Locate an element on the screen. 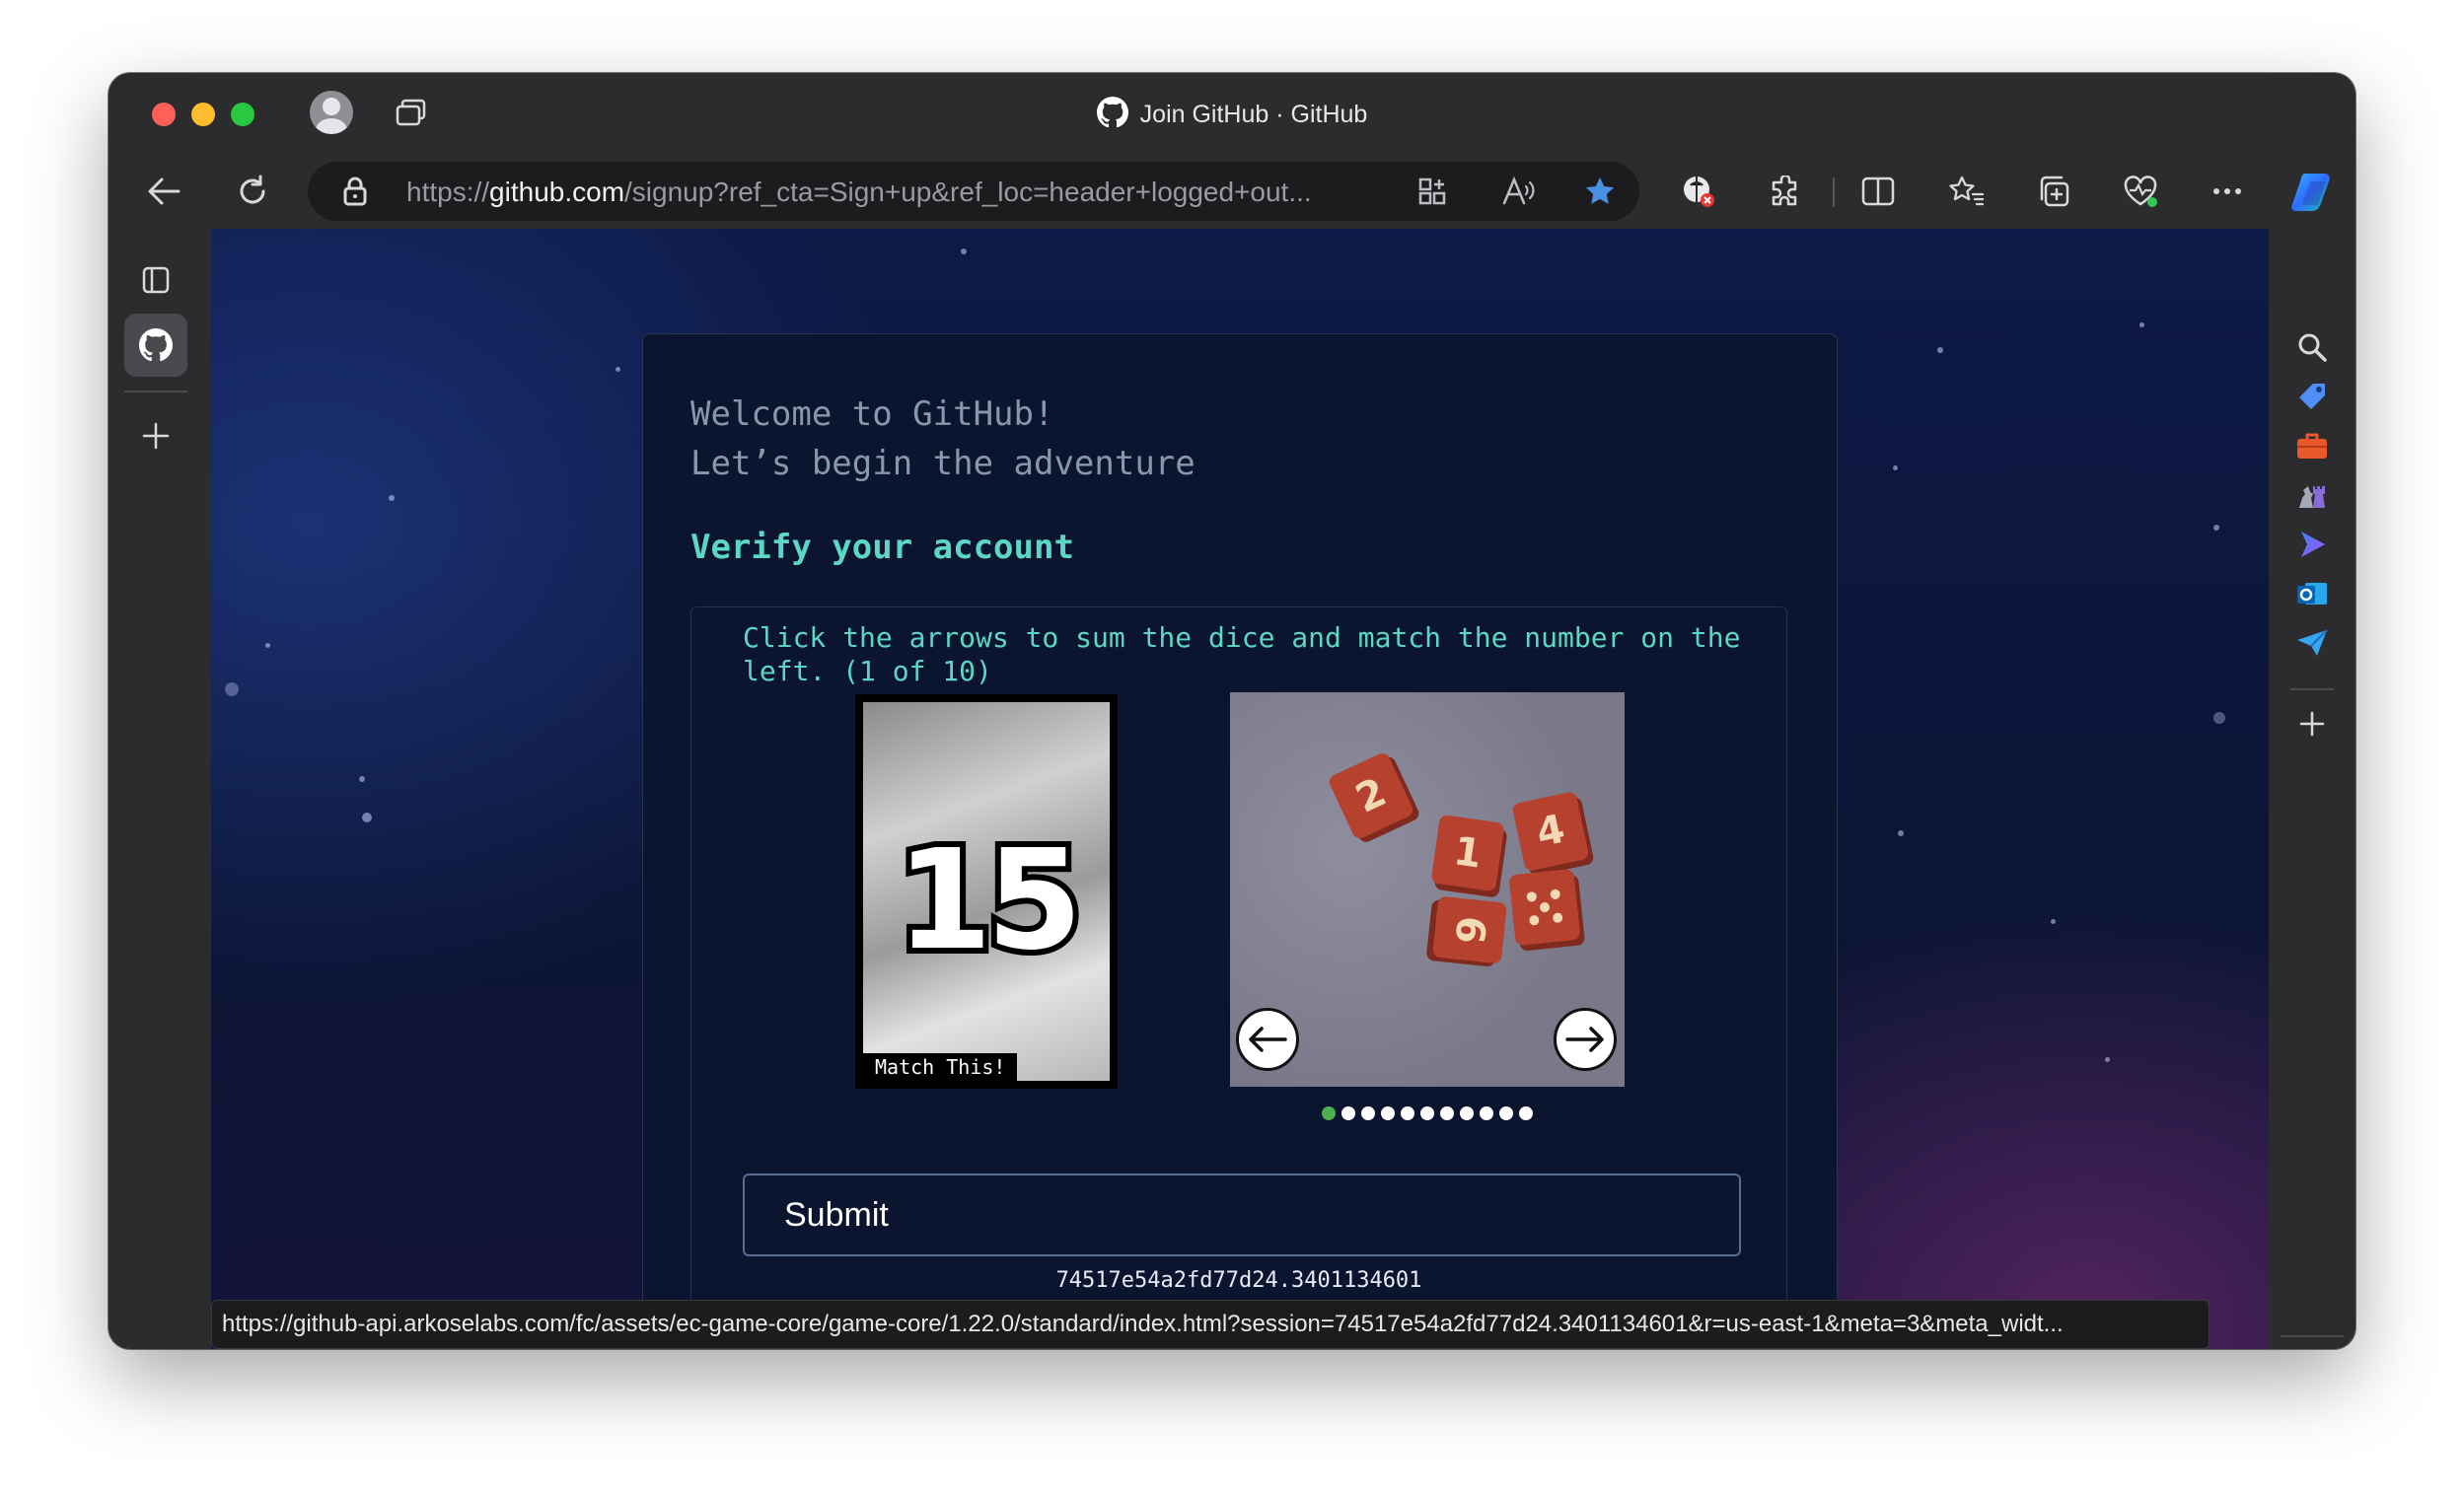  right-sidebar is located at coordinates (2312, 790).